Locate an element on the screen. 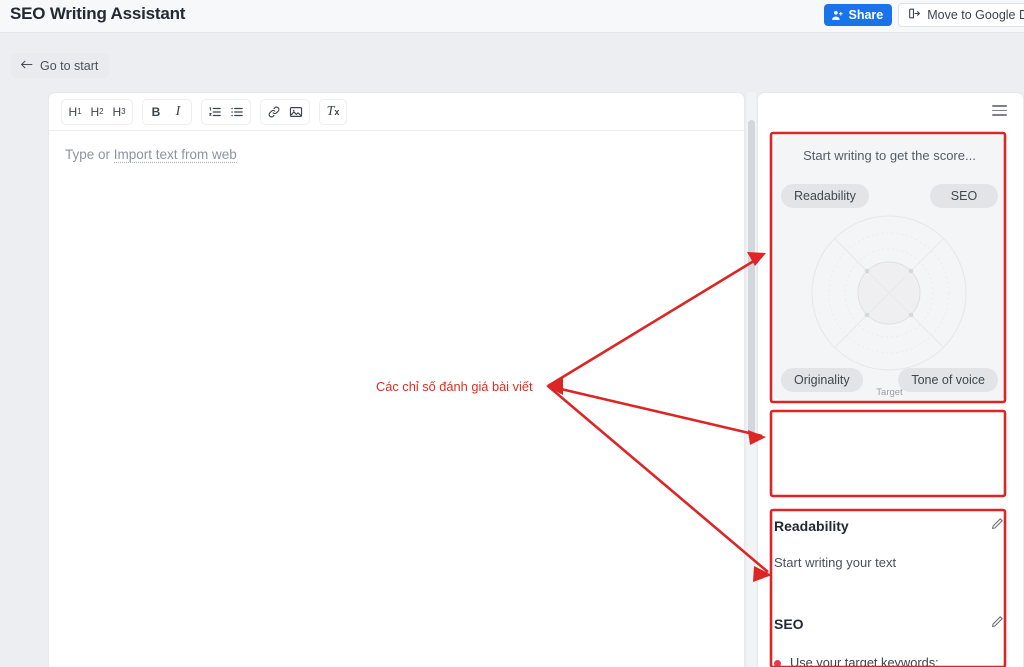  clear-format-group: Tx is located at coordinates (333, 111).